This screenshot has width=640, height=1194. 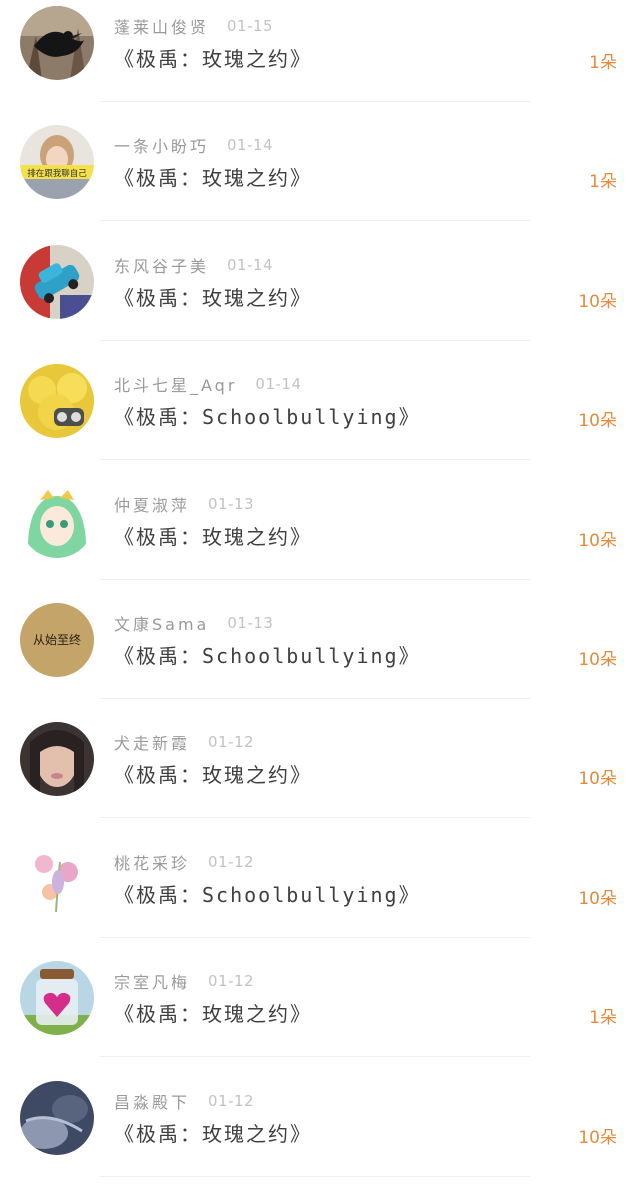 What do you see at coordinates (57, 173) in the screenshot?
I see `avatar-caption: 排在跟我聊自己` at bounding box center [57, 173].